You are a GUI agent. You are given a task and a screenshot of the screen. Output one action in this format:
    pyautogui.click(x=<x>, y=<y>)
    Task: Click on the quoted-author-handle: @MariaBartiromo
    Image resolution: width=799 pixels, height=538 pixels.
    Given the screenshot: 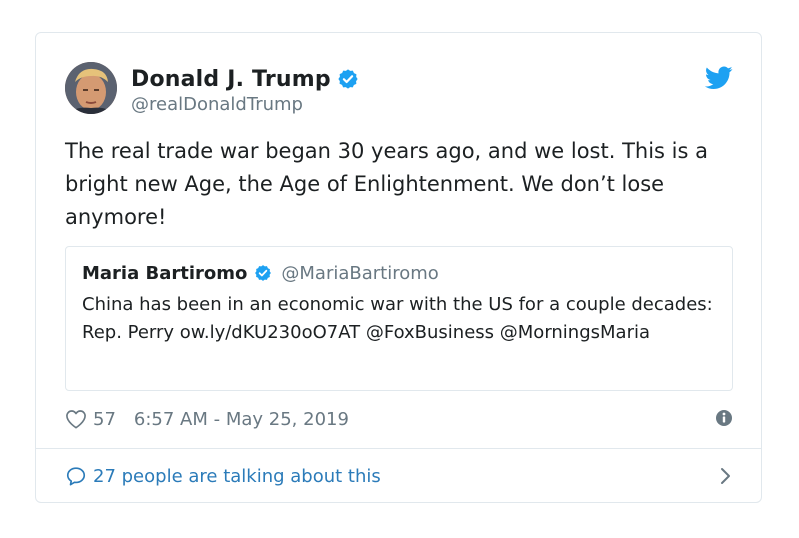 What is the action you would take?
    pyautogui.click(x=360, y=273)
    